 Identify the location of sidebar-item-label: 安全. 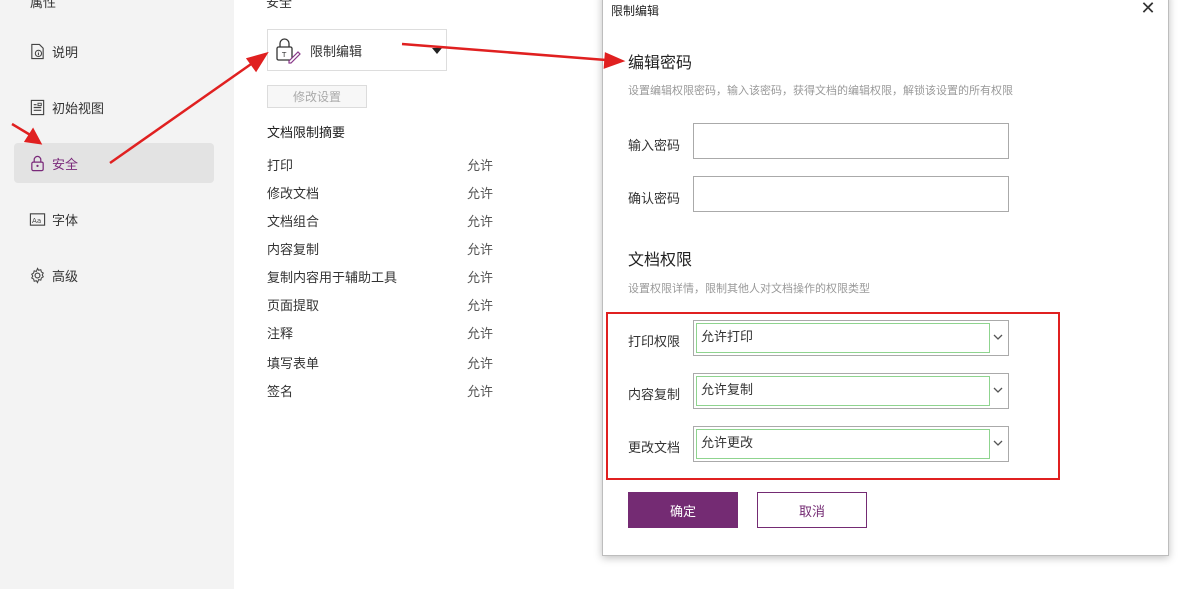
(65, 165).